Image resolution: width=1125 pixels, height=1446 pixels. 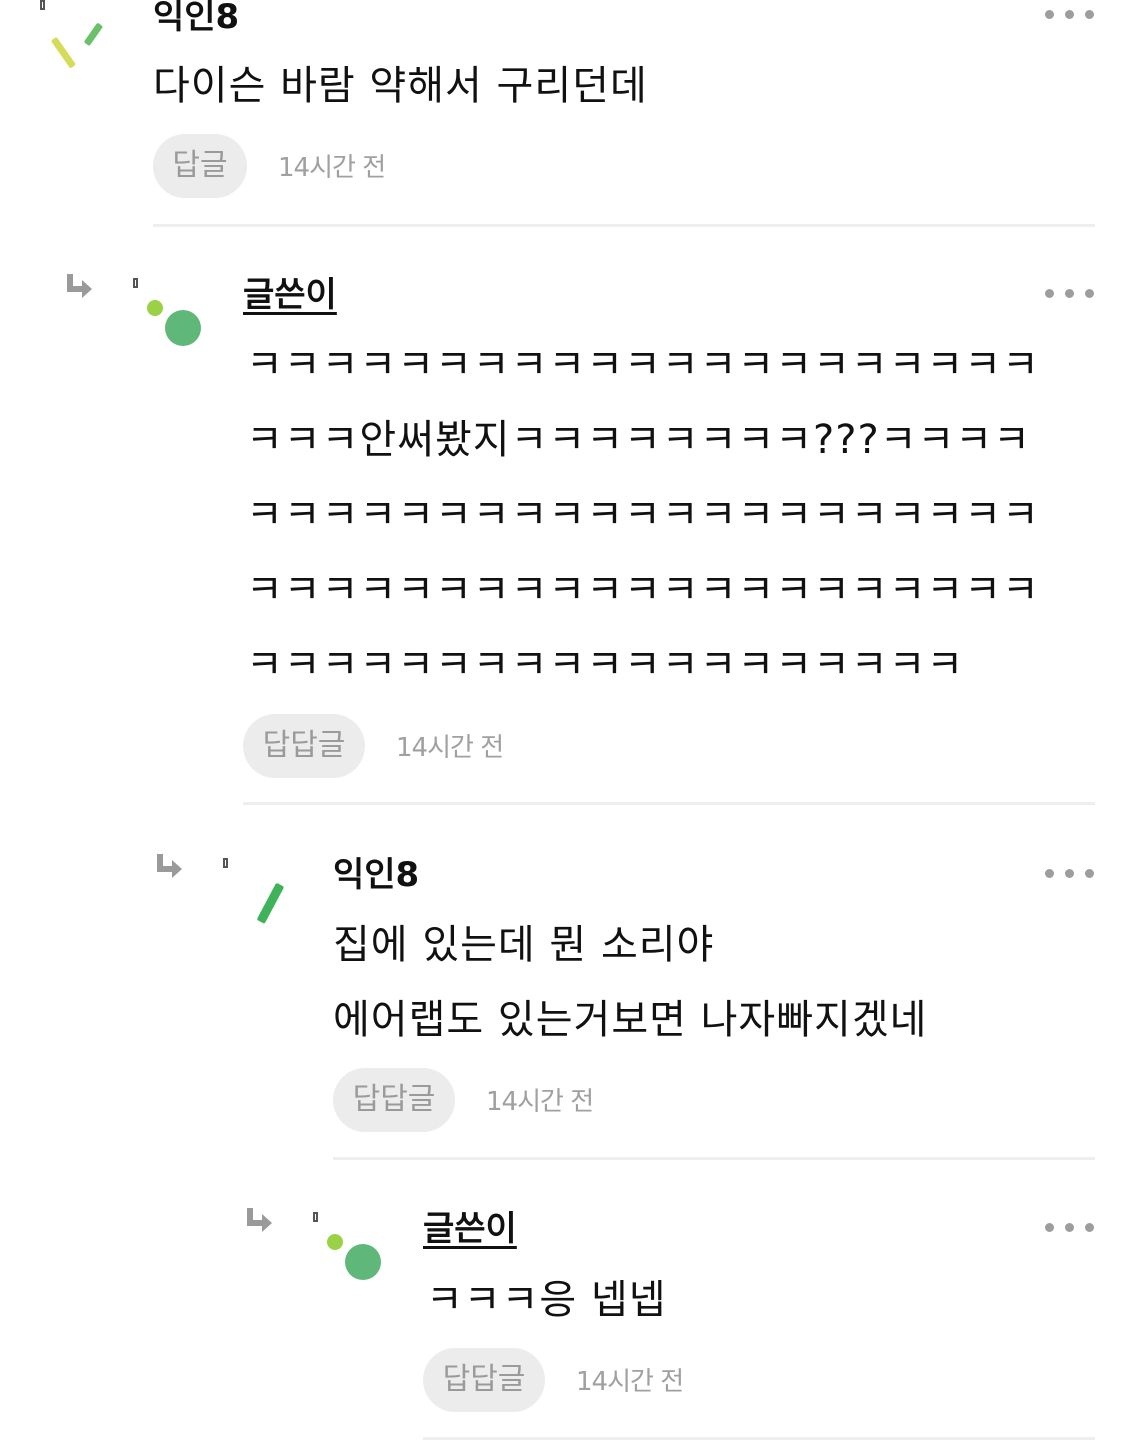 I want to click on comment-text: 집에 있는데 뭔 소리야, so click(x=524, y=945).